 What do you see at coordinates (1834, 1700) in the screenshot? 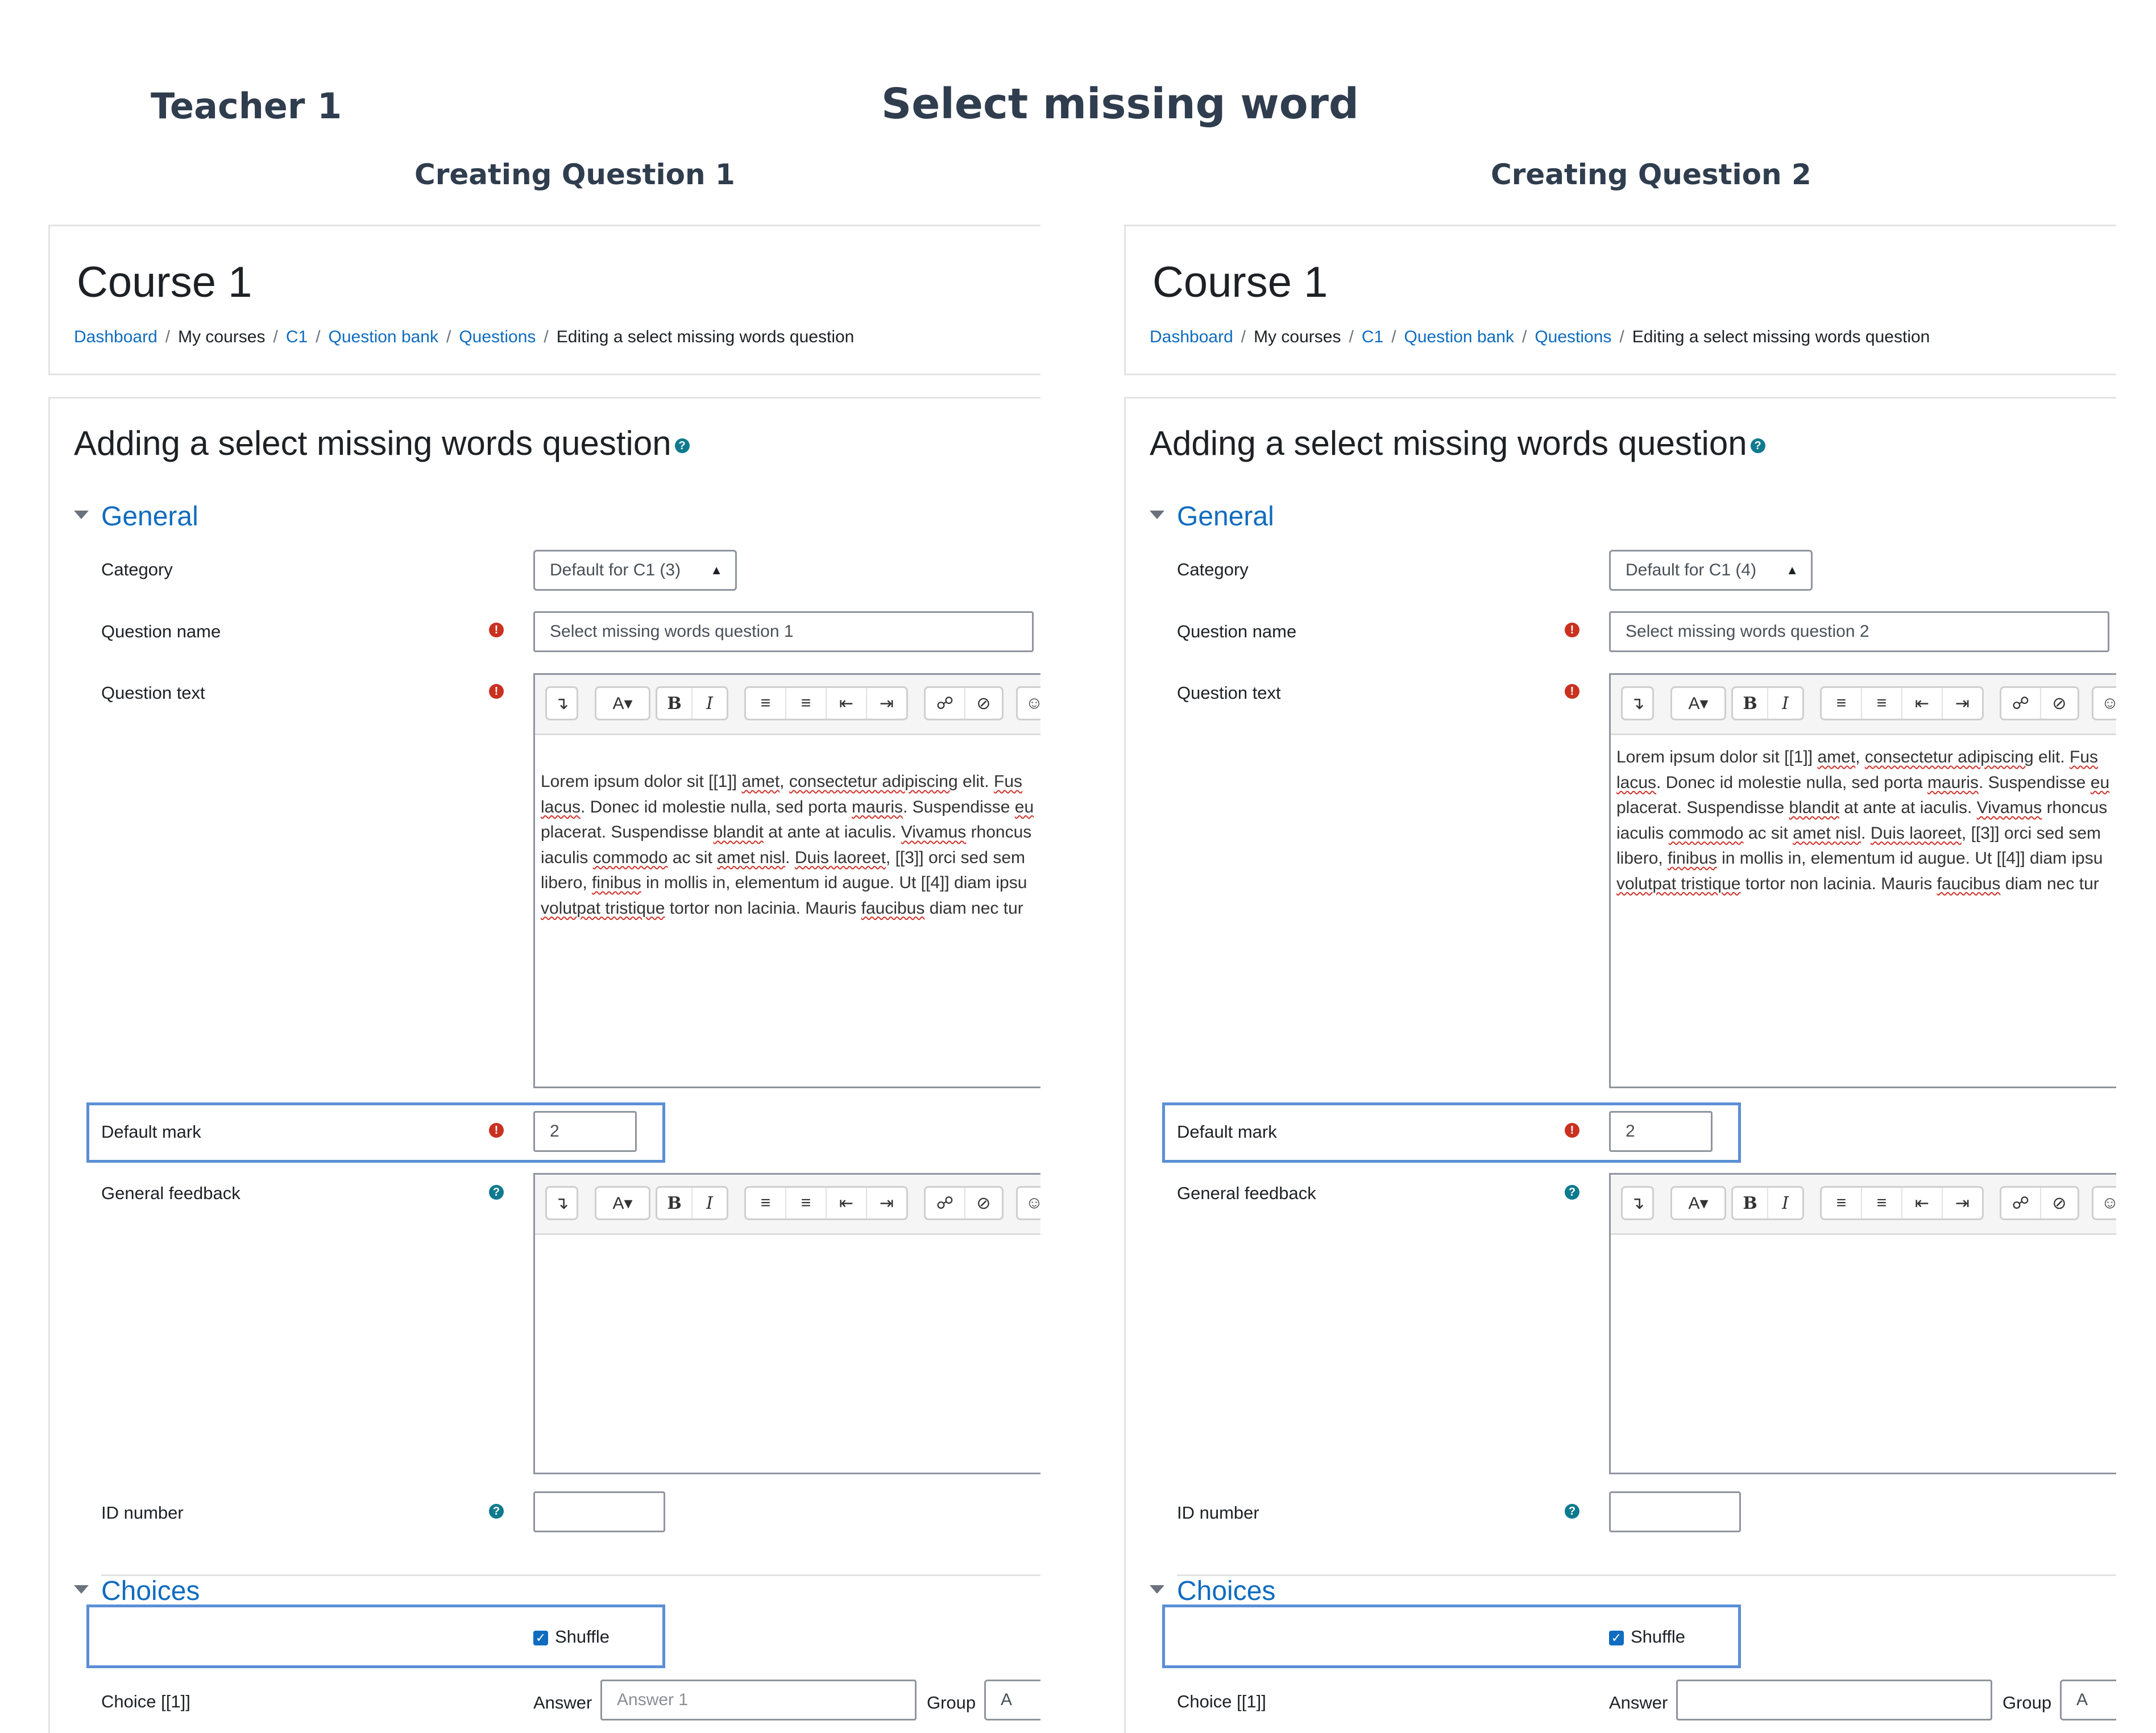
I see `answer-input` at bounding box center [1834, 1700].